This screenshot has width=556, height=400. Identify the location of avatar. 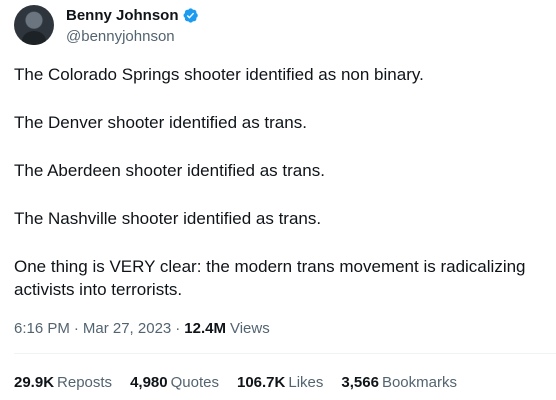
(34, 25).